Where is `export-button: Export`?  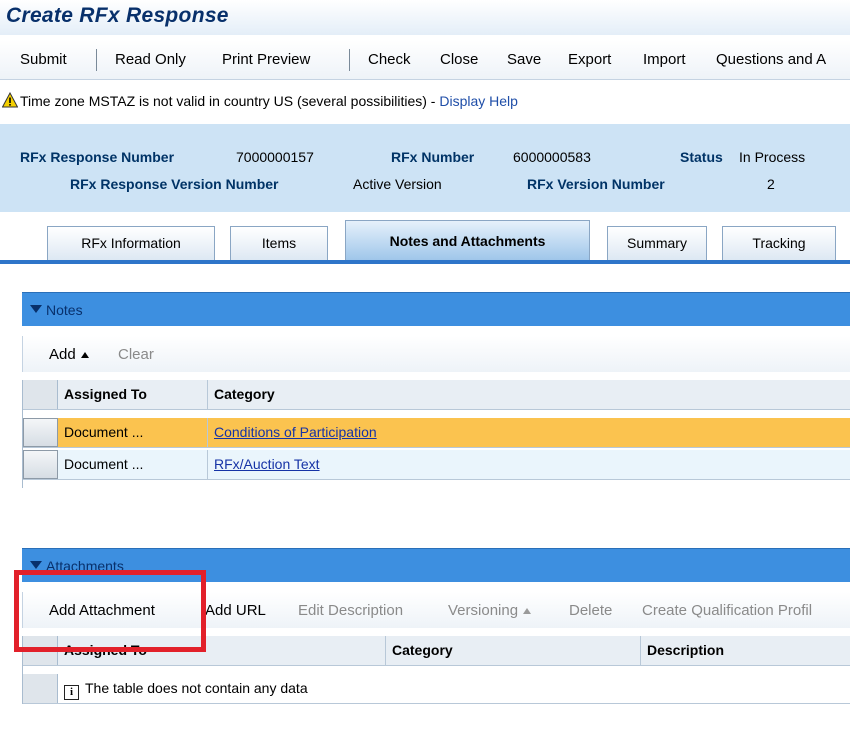 export-button: Export is located at coordinates (589, 59).